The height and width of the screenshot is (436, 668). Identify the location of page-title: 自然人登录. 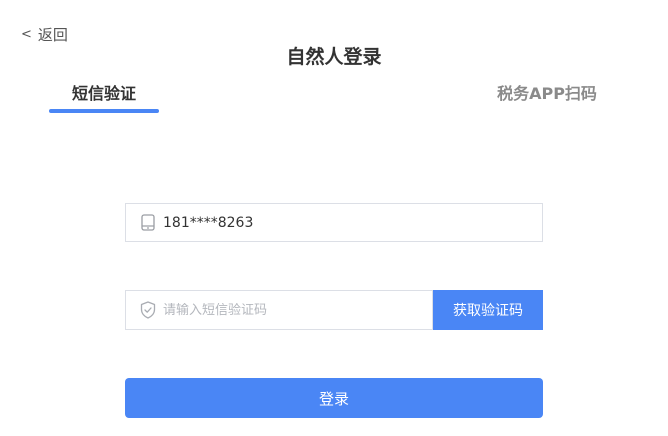
(334, 57).